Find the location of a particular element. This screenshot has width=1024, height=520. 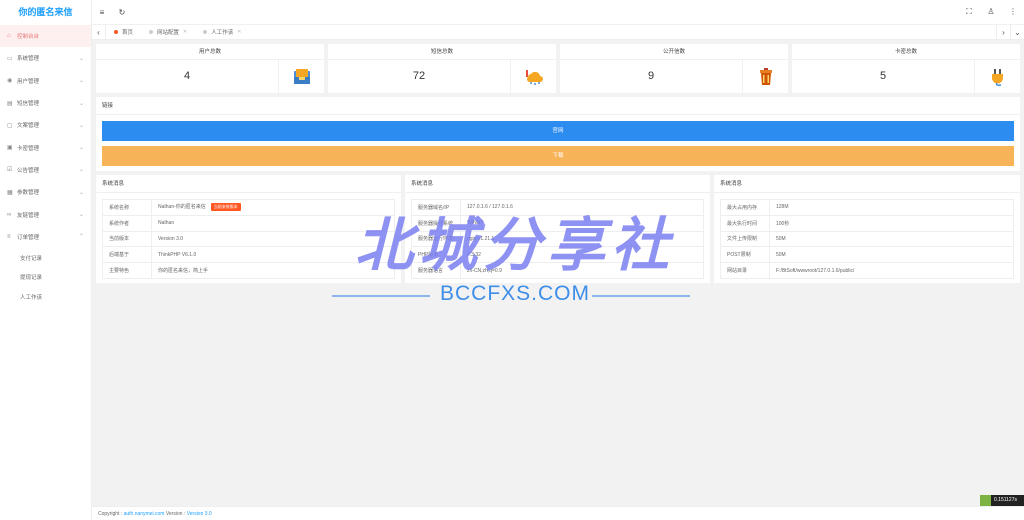

info-key: 系统名称 is located at coordinates (127, 207).